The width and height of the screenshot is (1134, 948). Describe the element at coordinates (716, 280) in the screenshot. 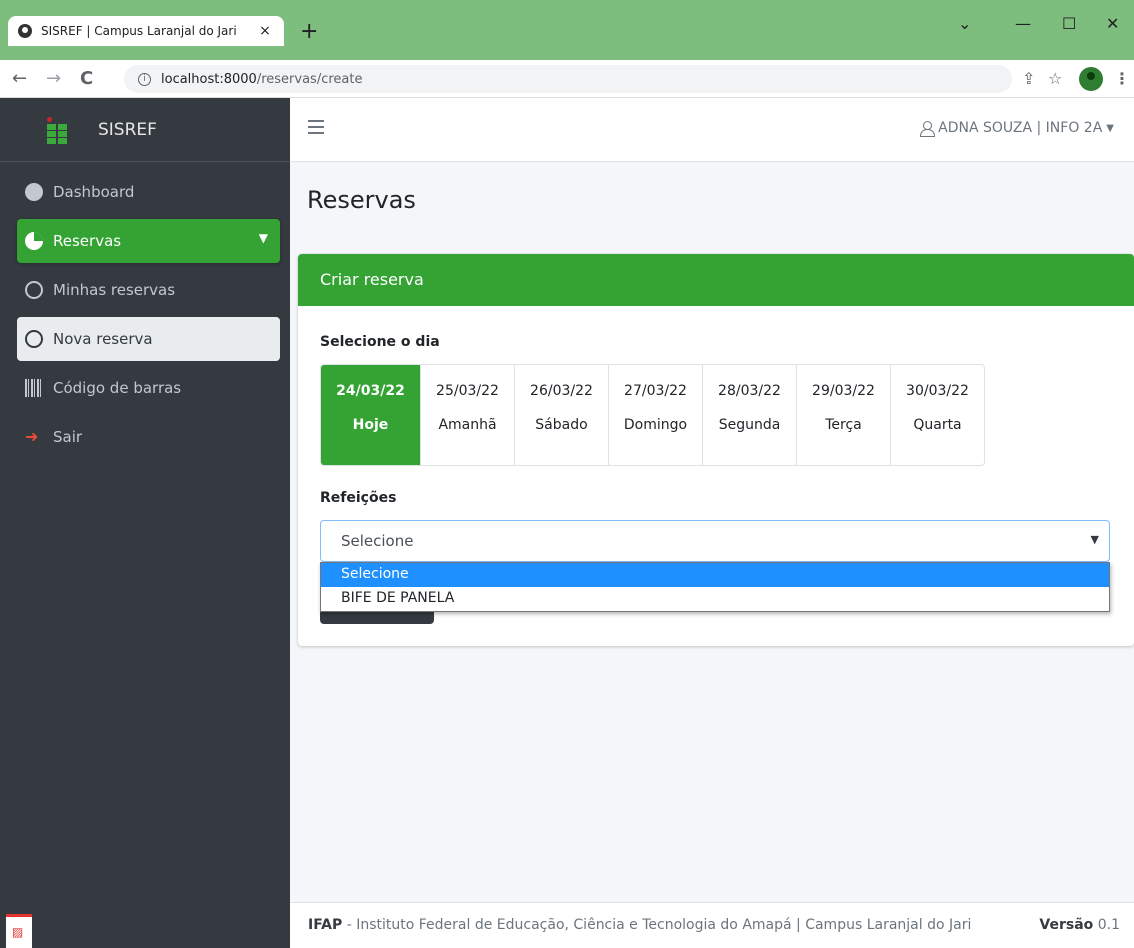

I see `card-header: Criar reserva` at that location.